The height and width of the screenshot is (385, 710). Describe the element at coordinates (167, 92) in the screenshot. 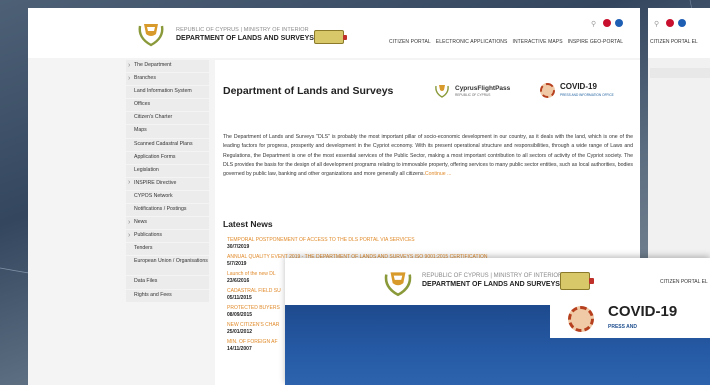

I see `sidebar-item: Land Information System` at that location.